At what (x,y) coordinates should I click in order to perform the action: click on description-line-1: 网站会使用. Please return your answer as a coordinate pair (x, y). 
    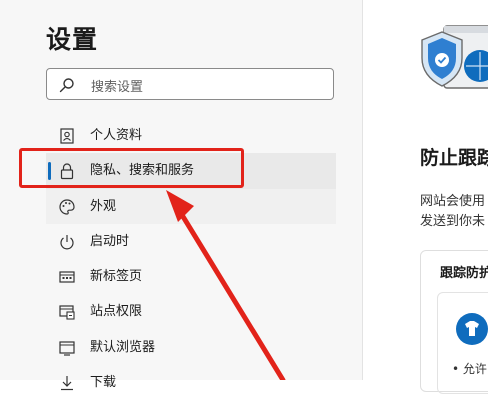
    Looking at the image, I should click on (453, 201).